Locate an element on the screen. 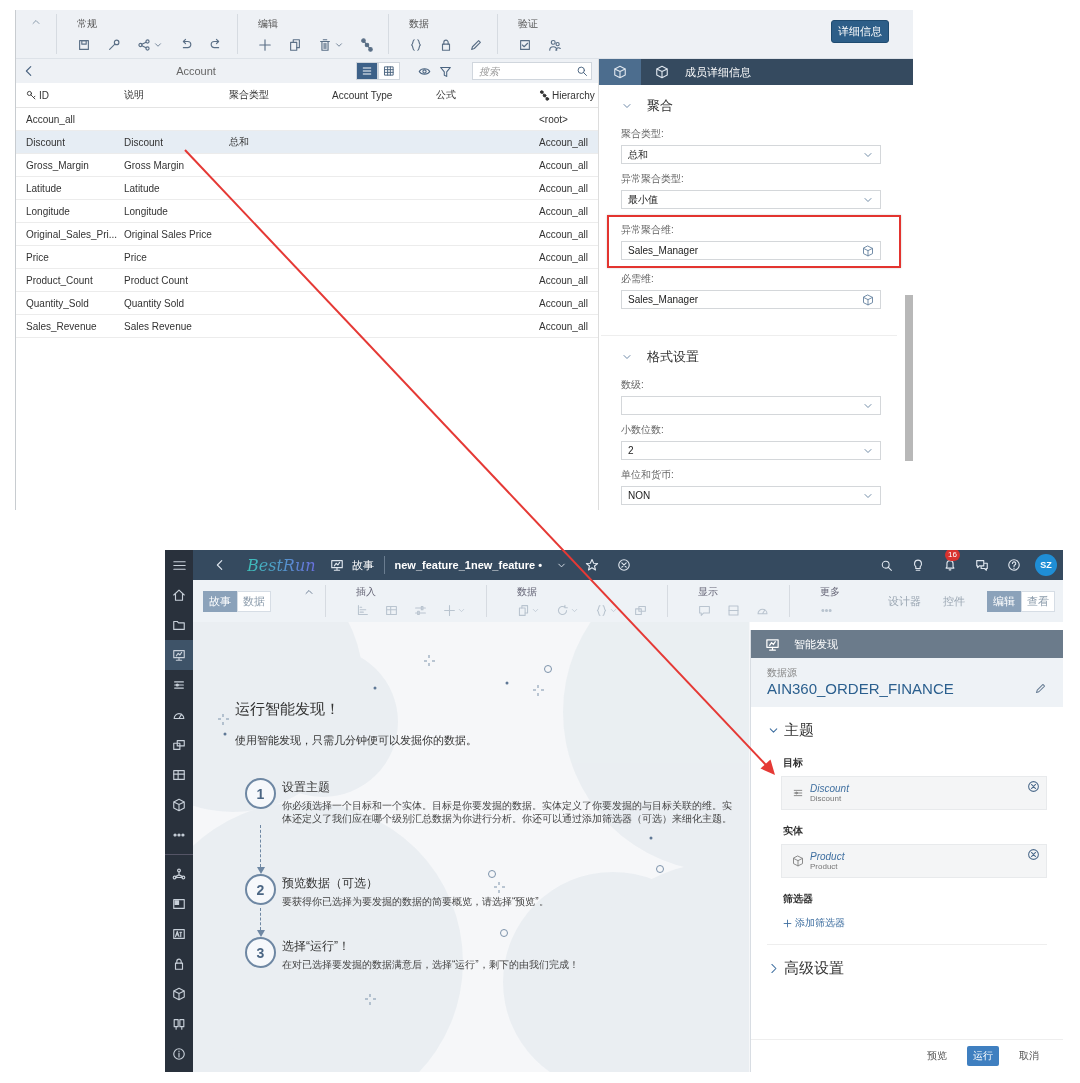 The width and height of the screenshot is (1080, 1083). dropdown-field: NON is located at coordinates (751, 495).